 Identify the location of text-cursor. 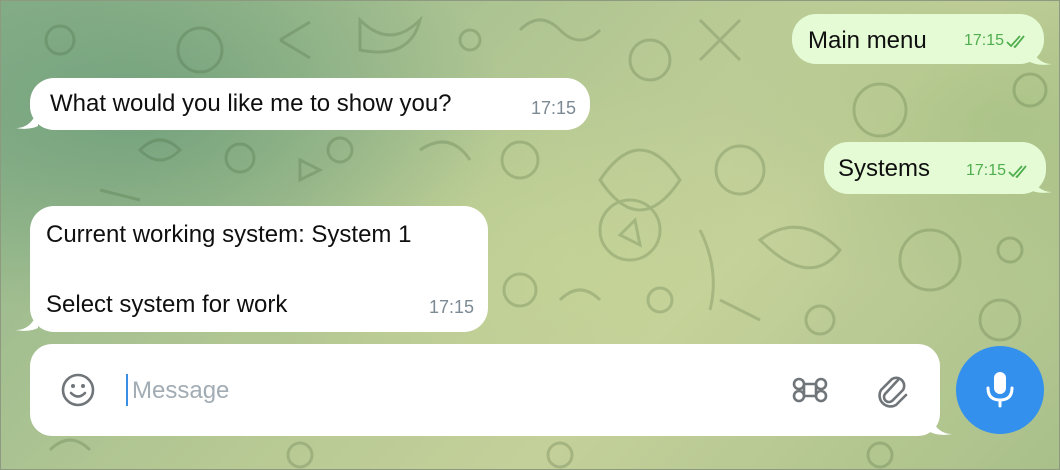
(127, 390).